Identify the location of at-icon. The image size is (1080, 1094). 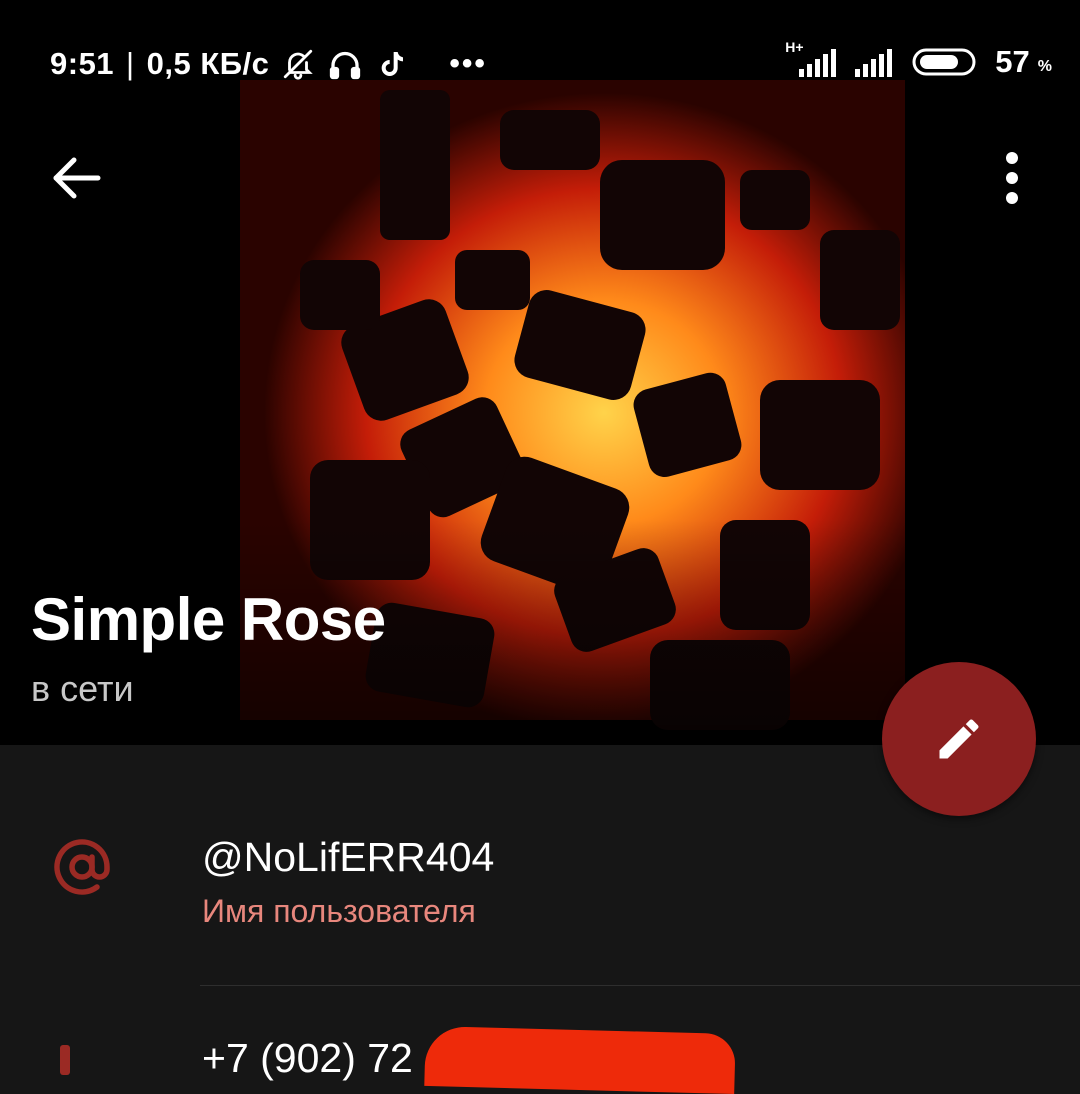
(82, 867).